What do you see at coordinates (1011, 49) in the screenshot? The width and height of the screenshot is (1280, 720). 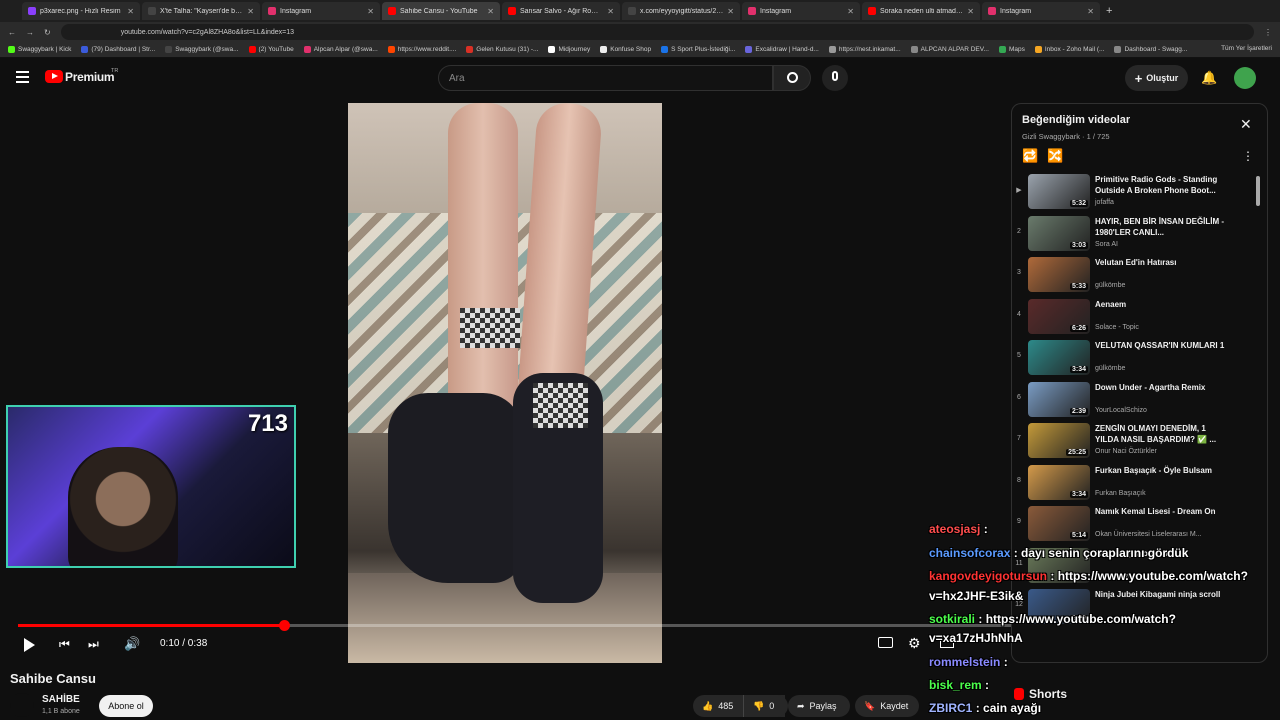 I see `bookmark-item: Maps` at bounding box center [1011, 49].